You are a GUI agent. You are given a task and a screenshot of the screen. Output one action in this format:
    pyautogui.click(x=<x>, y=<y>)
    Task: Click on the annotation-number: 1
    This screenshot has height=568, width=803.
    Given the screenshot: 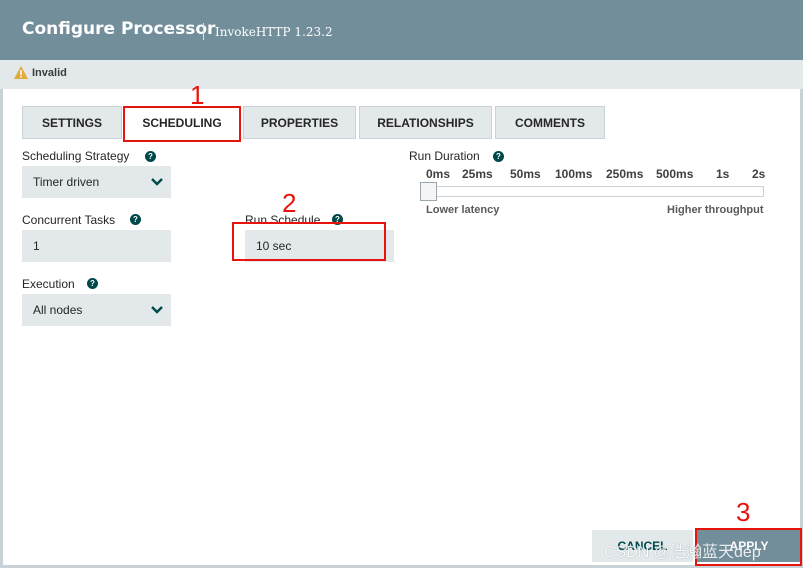 What is the action you would take?
    pyautogui.click(x=197, y=95)
    